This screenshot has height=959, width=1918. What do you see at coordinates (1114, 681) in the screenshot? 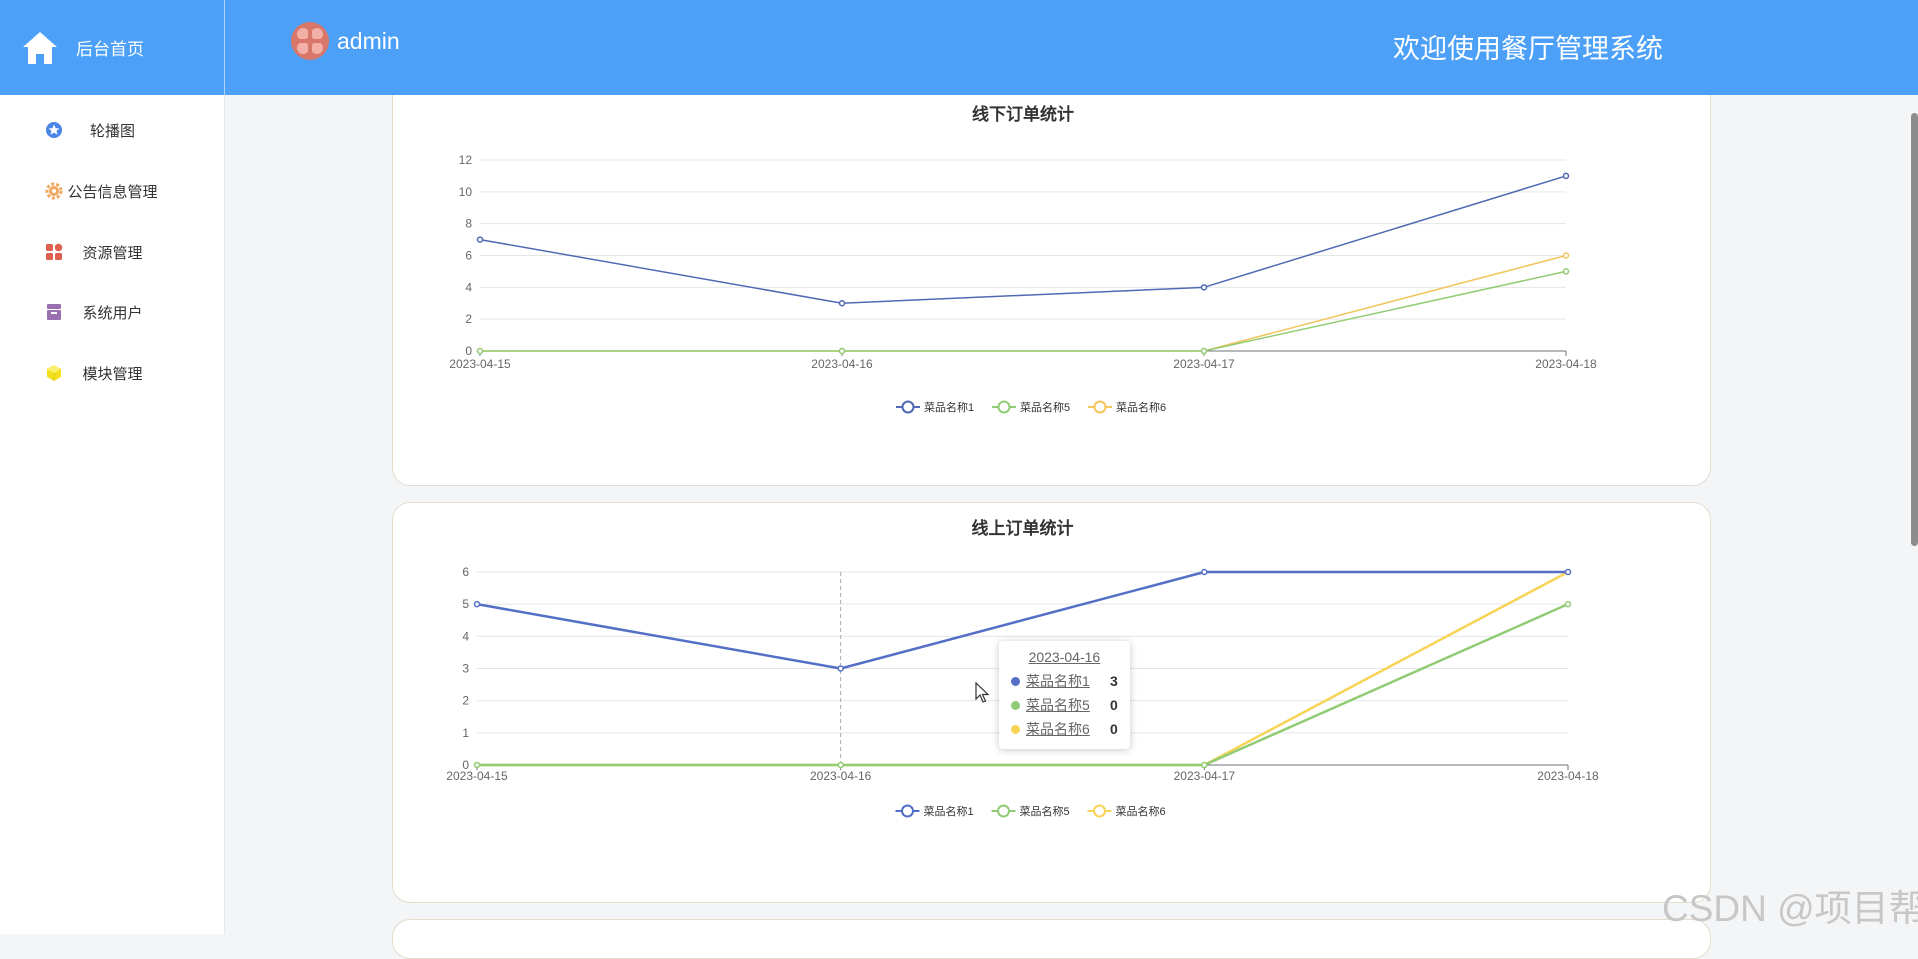
I see `tooltip-series-value: 3` at bounding box center [1114, 681].